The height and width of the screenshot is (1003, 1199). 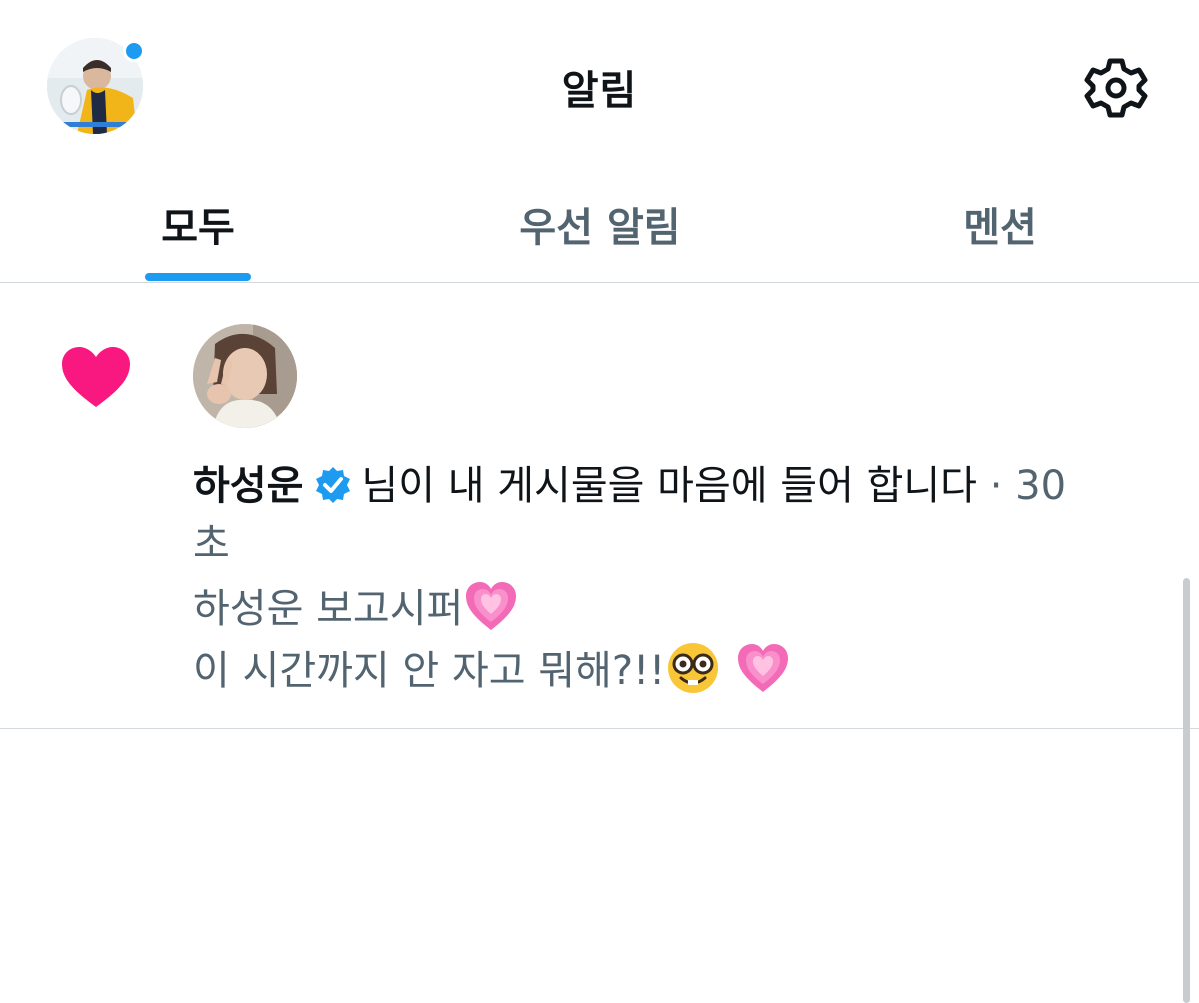 I want to click on active-tab-indicator, so click(x=198, y=277).